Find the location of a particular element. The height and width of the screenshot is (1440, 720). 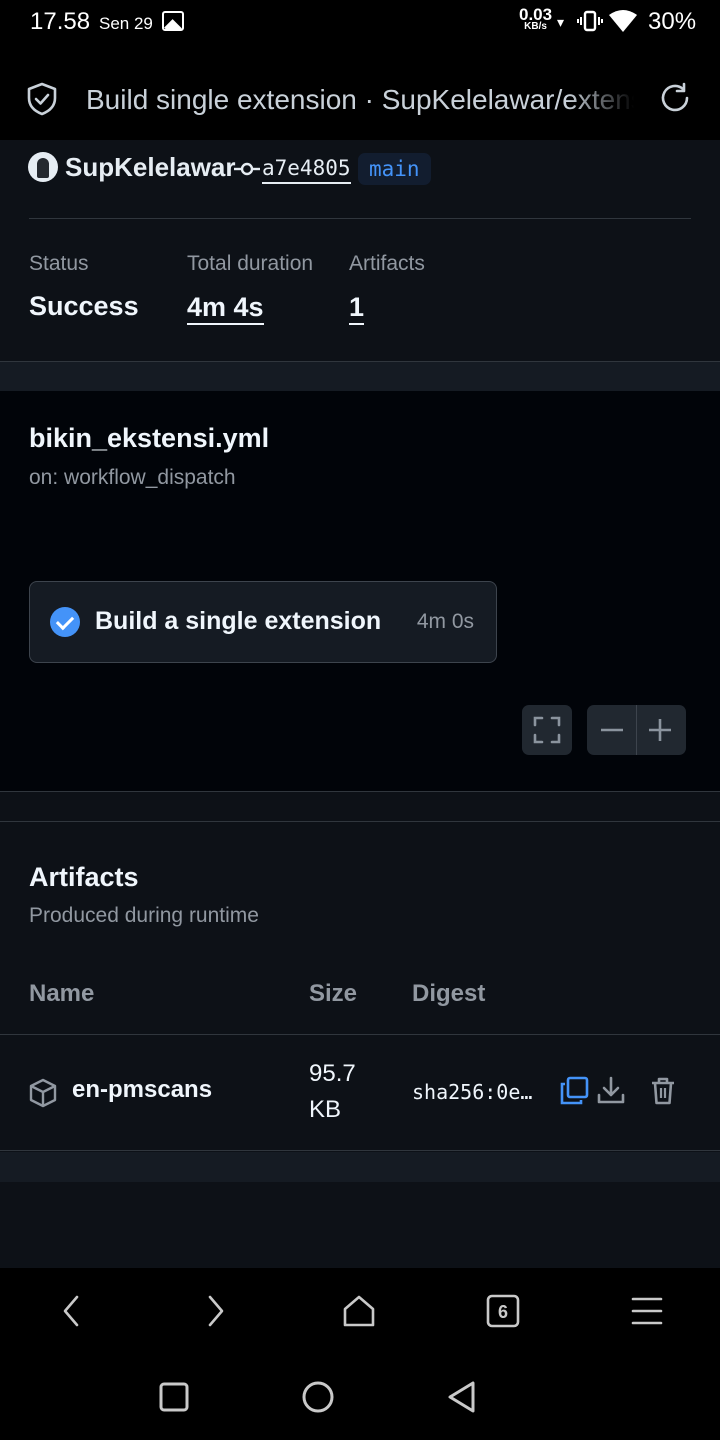

artifacts-subtitle: Produced during runtime is located at coordinates (144, 915).